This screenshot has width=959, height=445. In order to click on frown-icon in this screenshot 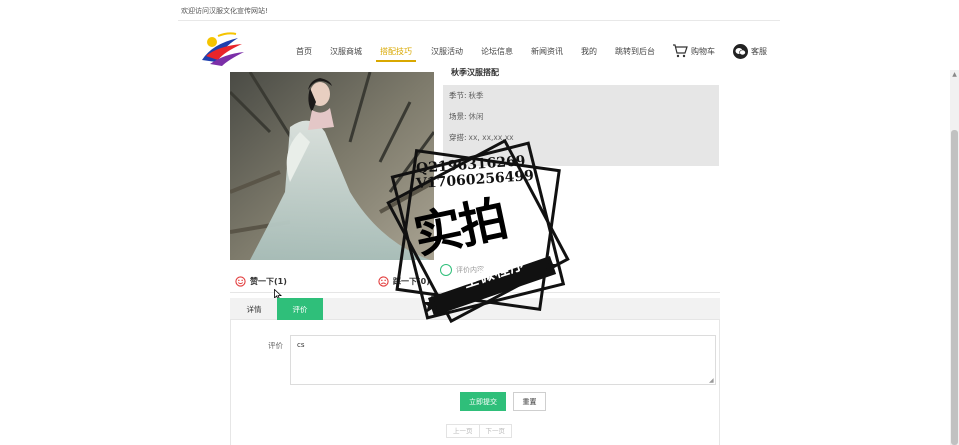, I will do `click(383, 281)`.